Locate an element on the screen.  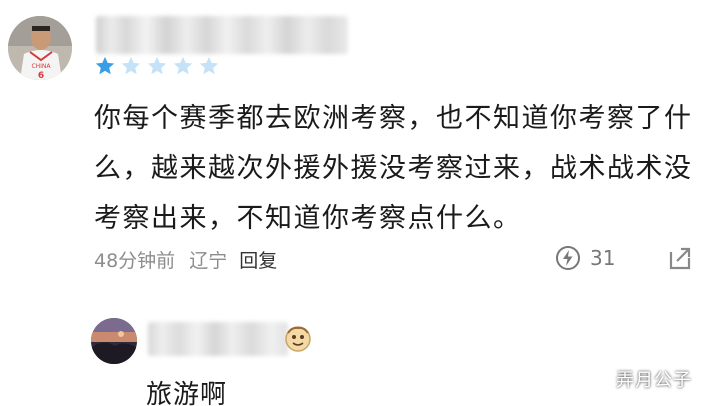
landscape-avatar-icon is located at coordinates (114, 341).